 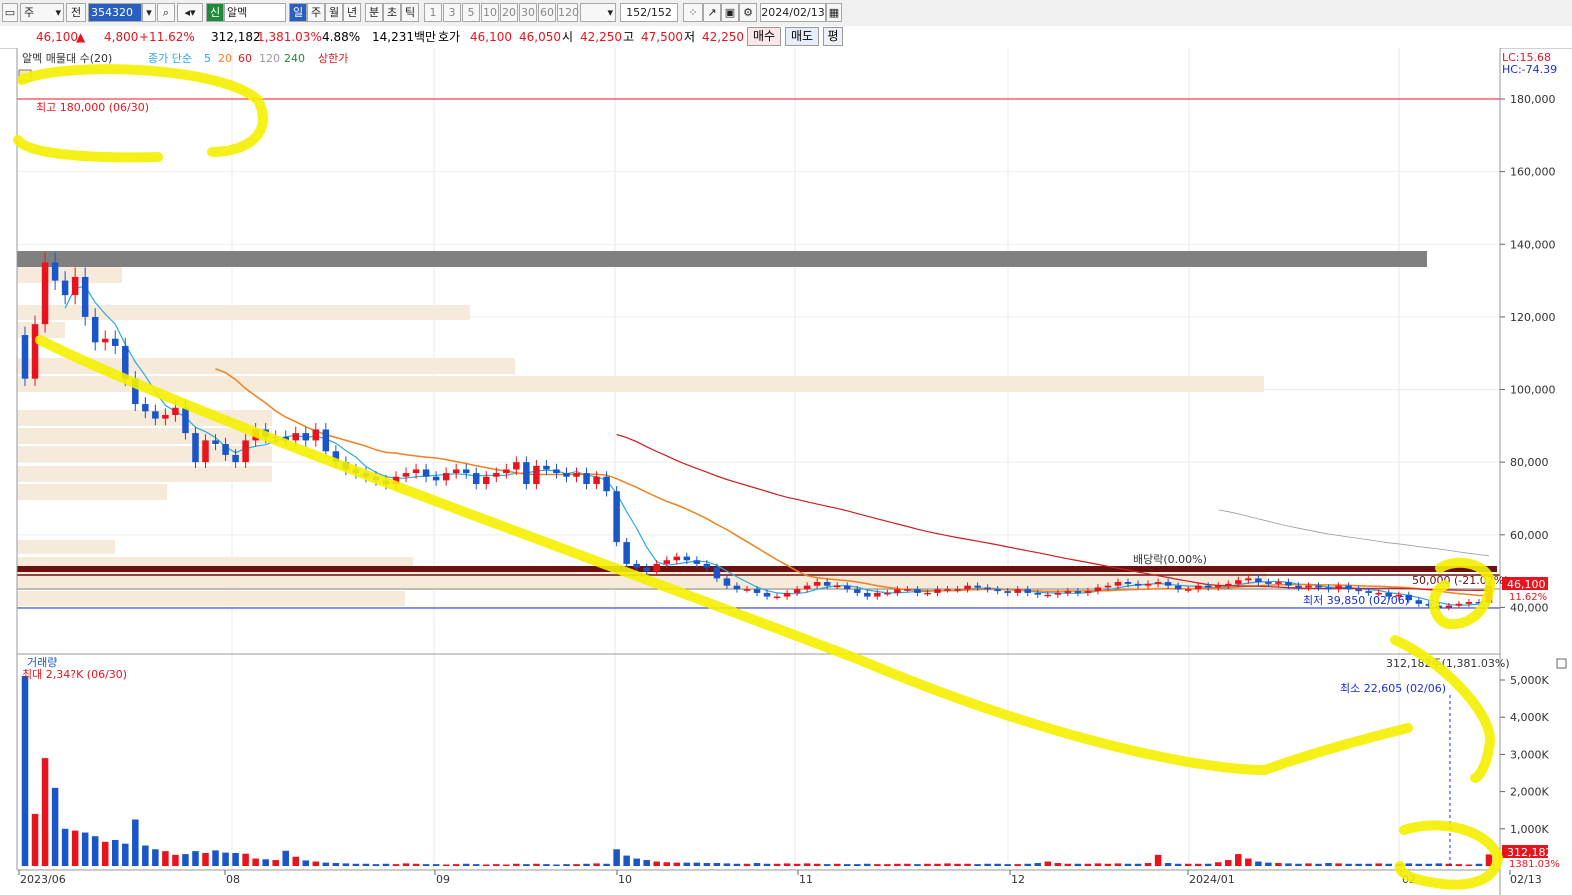 I want to click on chevron-down-icon: ▾, so click(x=58, y=12).